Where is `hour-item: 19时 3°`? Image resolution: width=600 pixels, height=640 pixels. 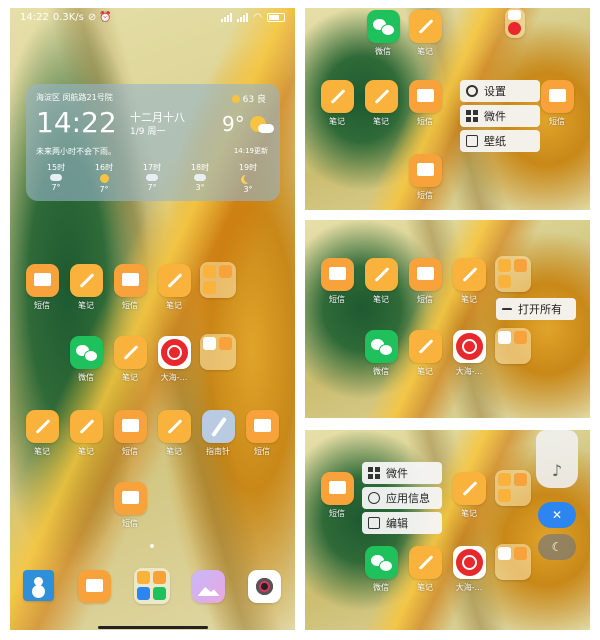 hour-item: 19时 3° is located at coordinates (248, 178).